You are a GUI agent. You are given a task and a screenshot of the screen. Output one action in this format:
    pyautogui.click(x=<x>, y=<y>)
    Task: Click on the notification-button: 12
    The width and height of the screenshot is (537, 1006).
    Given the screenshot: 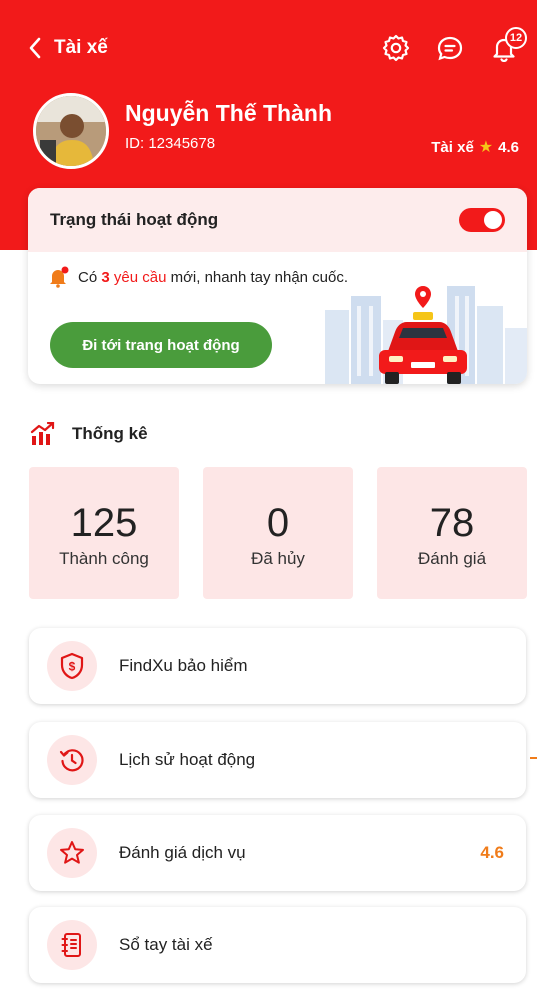 What is the action you would take?
    pyautogui.click(x=508, y=45)
    